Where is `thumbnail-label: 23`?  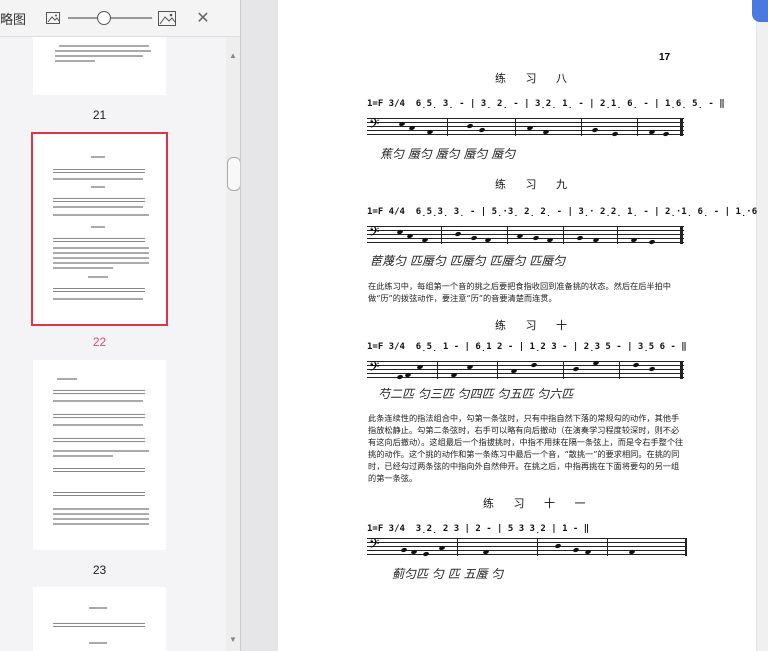
thumbnail-label: 23 is located at coordinates (99, 570).